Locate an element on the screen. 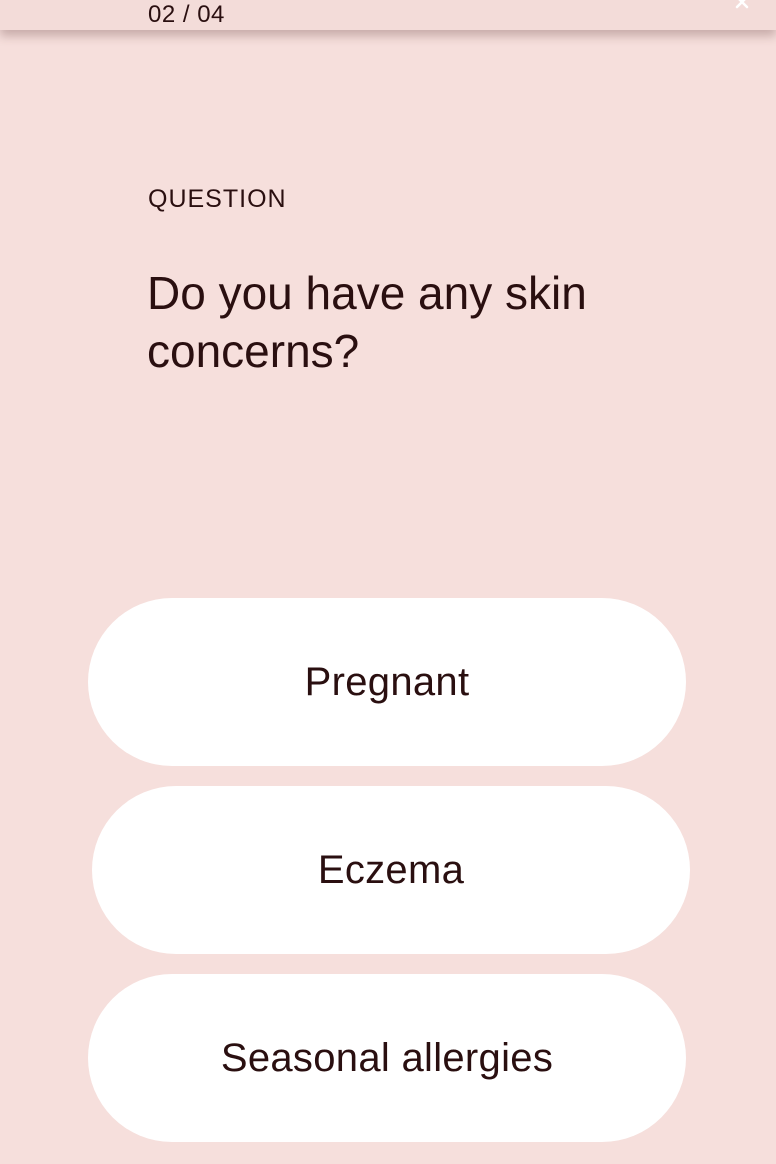 The image size is (776, 1164). option-label: Eczema is located at coordinates (391, 869).